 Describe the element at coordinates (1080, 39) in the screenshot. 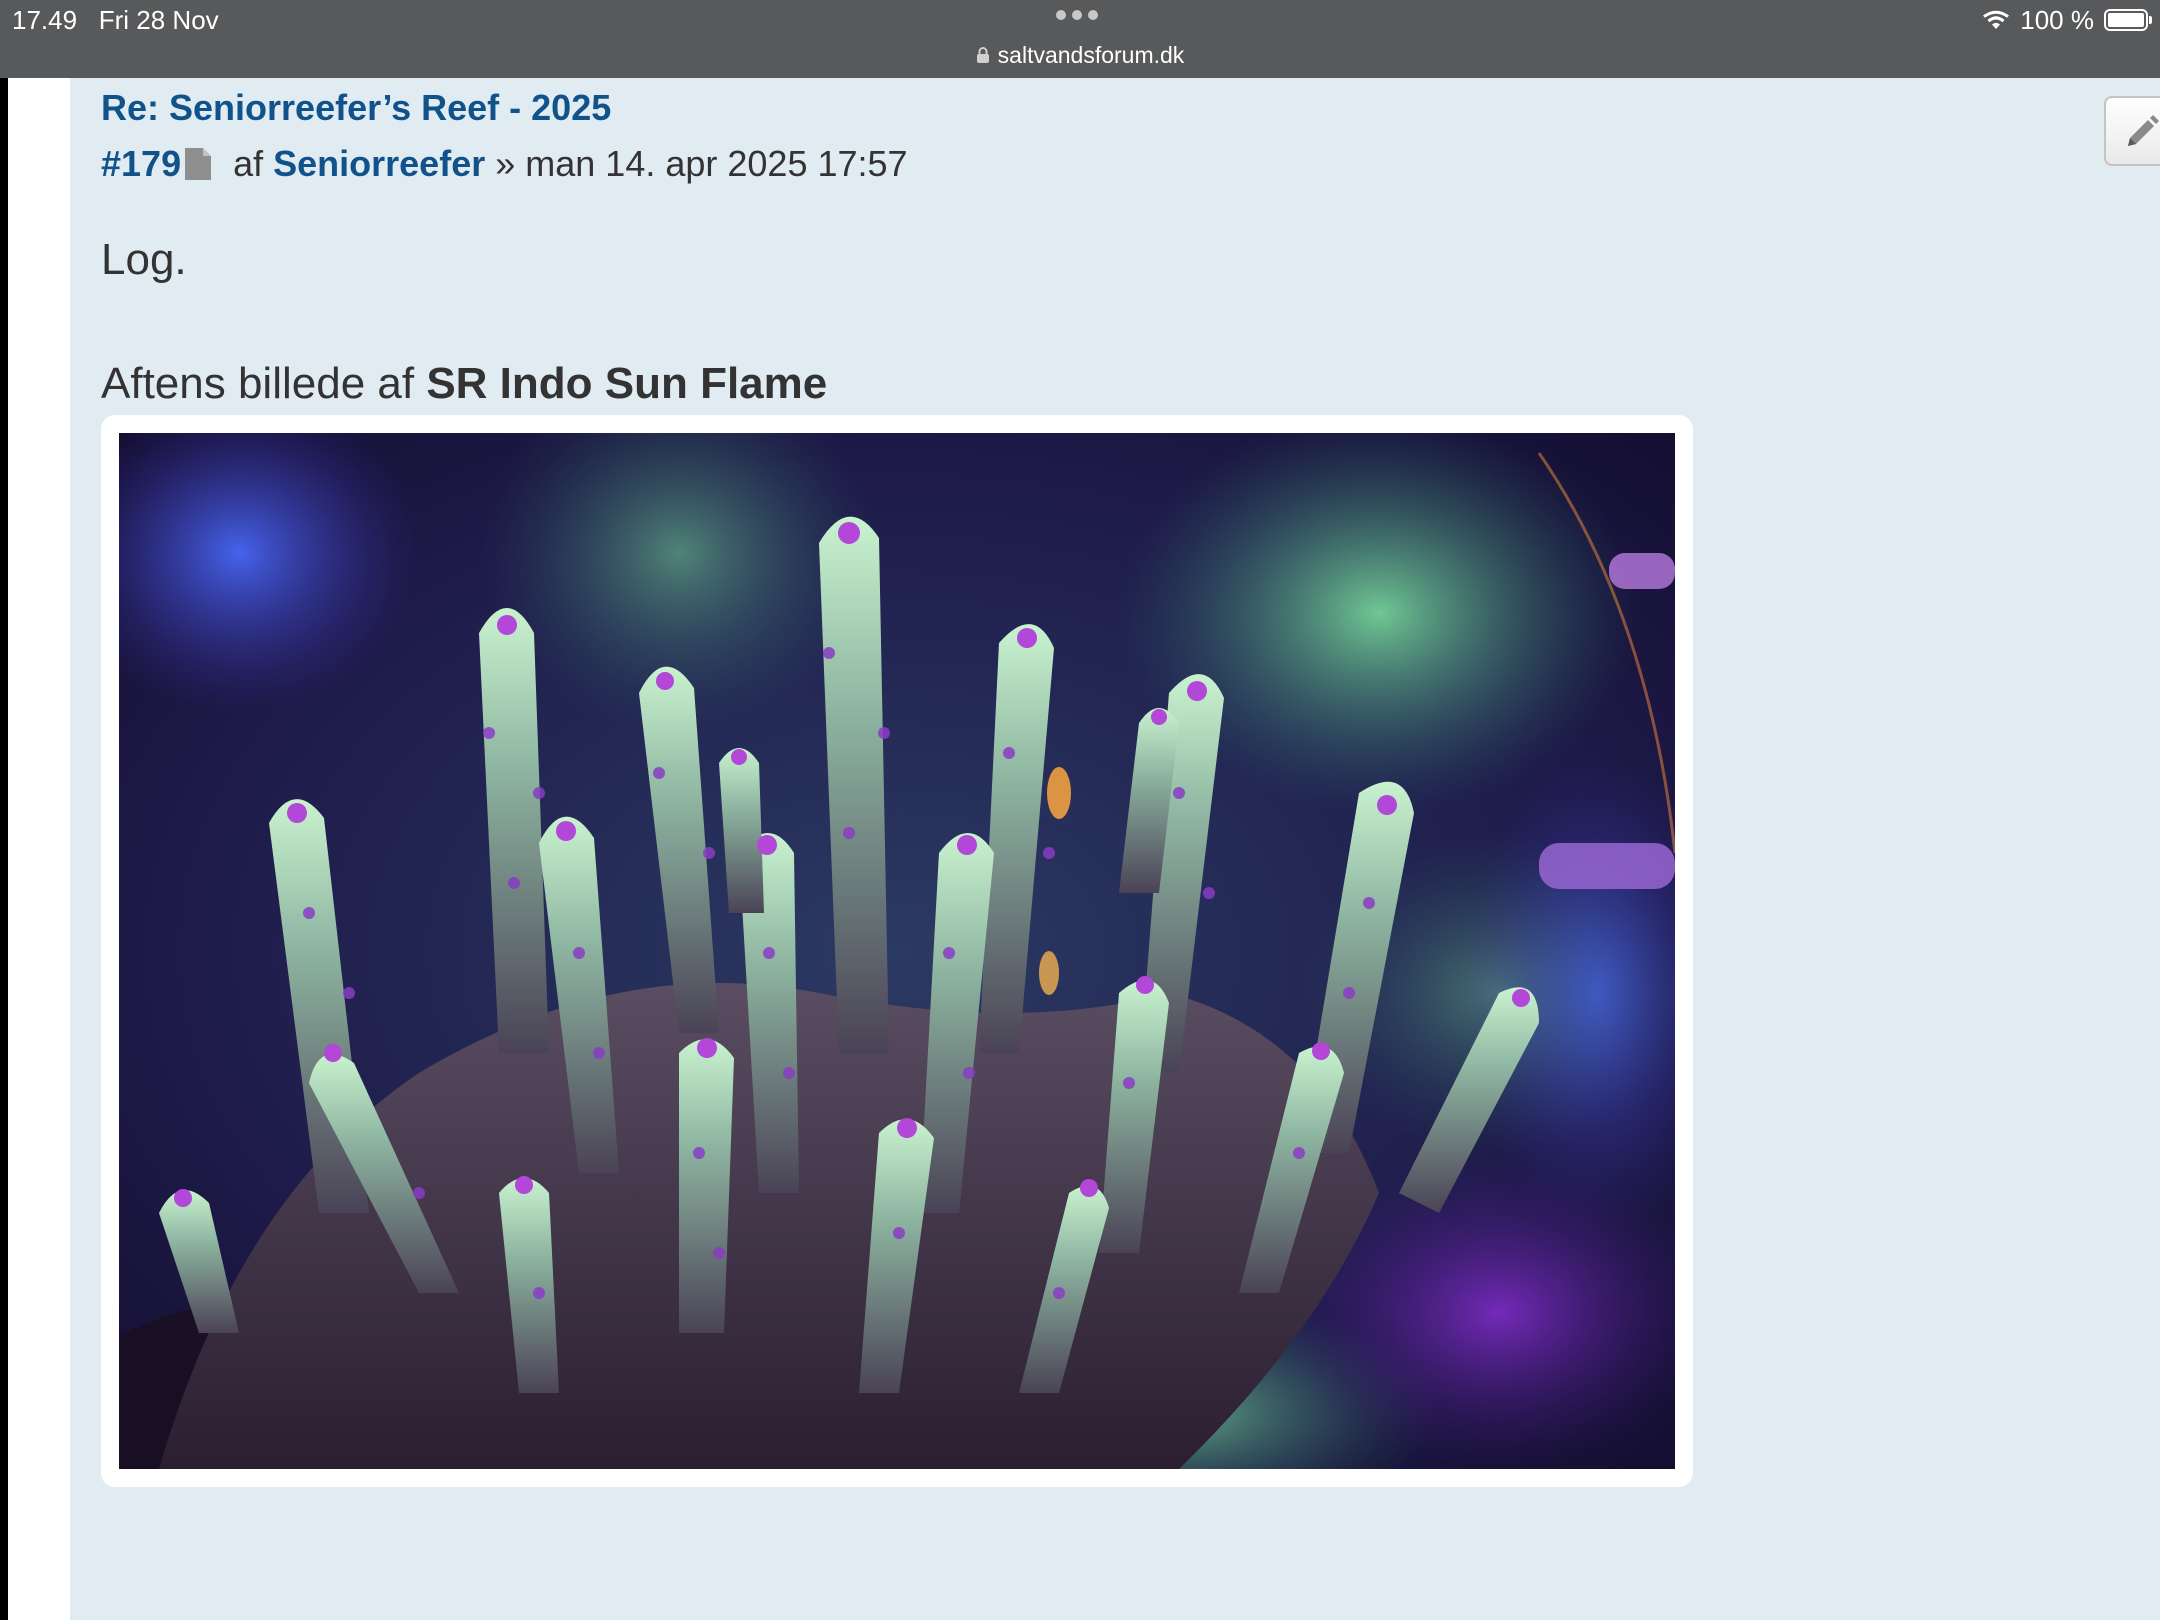

I see `browser-top-bar: 17.49 Fri 28 Nov 100 % saltvandsforum.dk` at that location.